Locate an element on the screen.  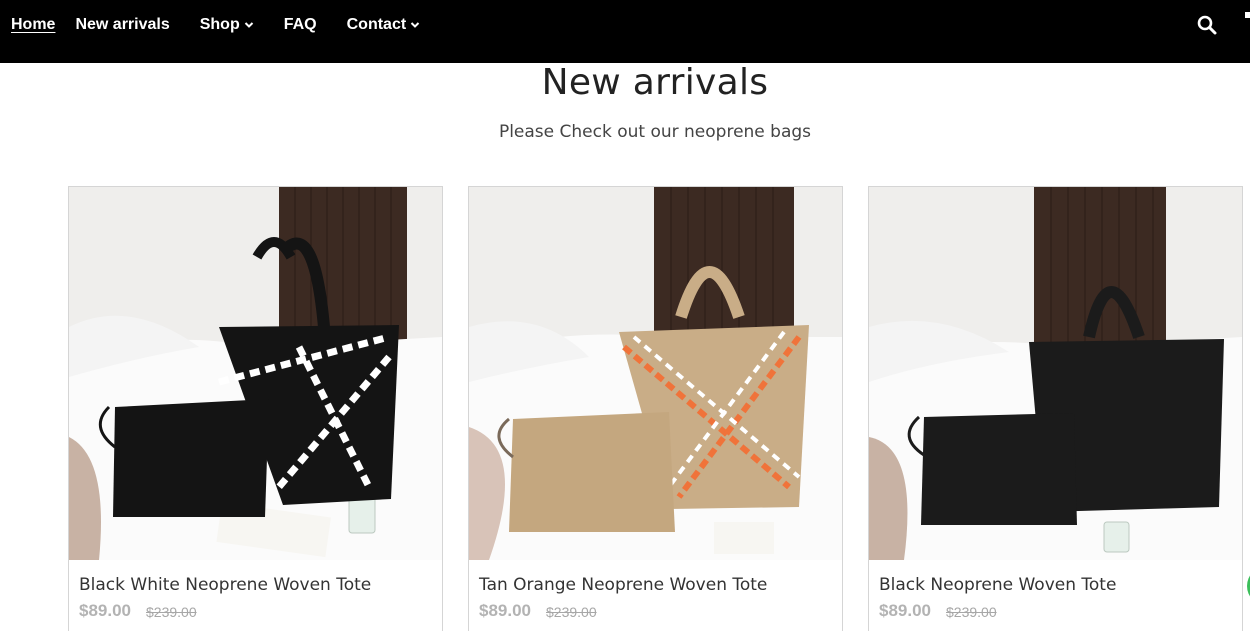
nav-item-contact: Contact is located at coordinates (384, 25).